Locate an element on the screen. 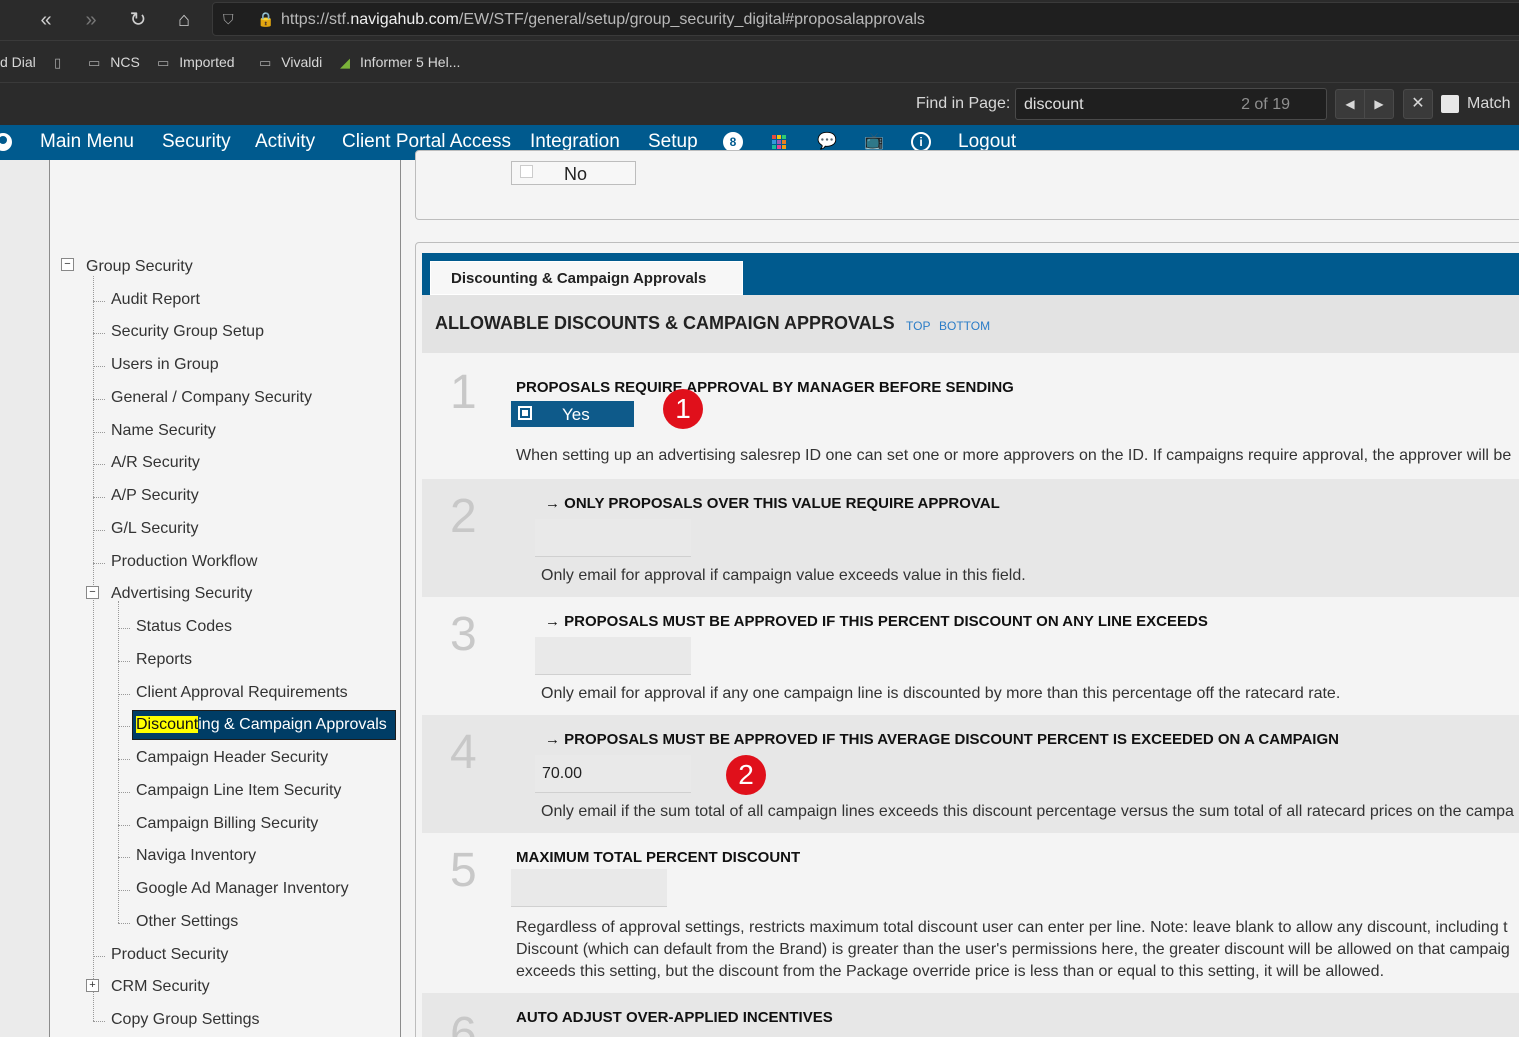  tree-item-general-company-security: General / Company Security is located at coordinates (211, 398).